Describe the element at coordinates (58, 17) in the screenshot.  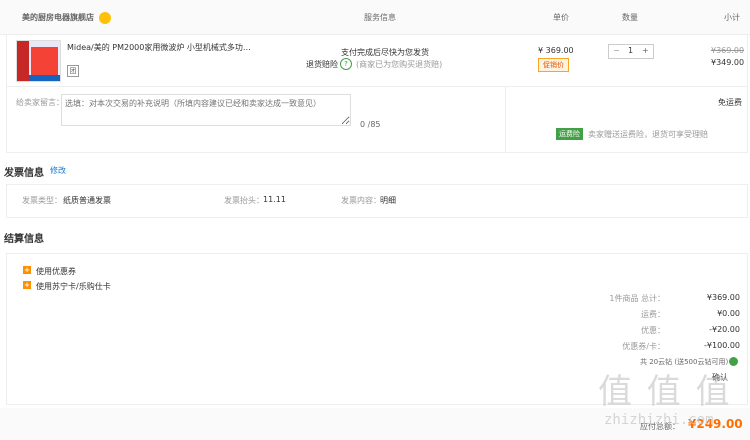
I see `shop-name: 美的厨房电器旗舰店` at that location.